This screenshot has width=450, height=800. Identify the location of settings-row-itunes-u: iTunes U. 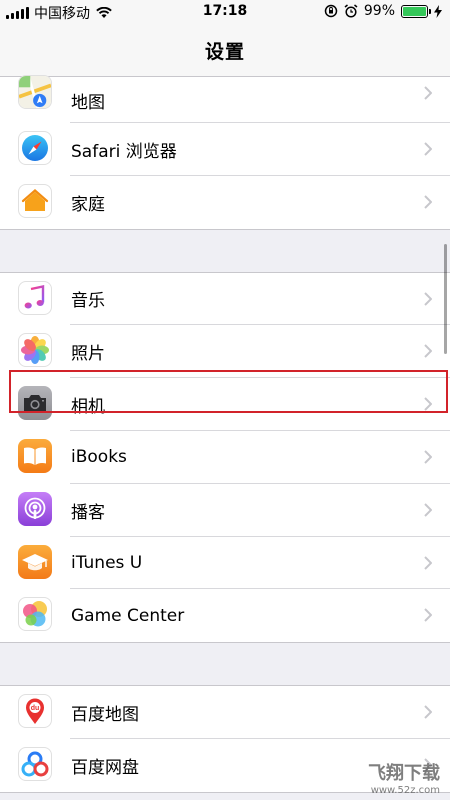
(225, 563).